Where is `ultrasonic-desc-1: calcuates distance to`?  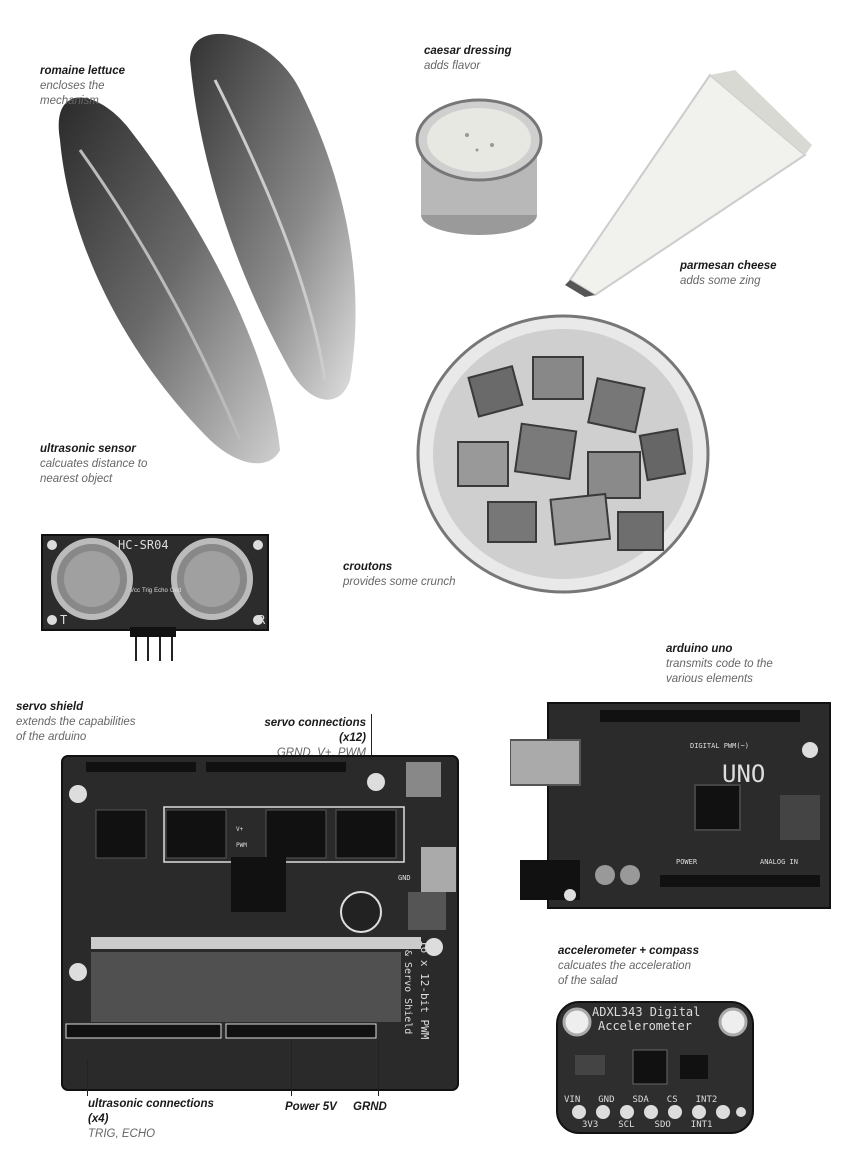 ultrasonic-desc-1: calcuates distance to is located at coordinates (94, 464).